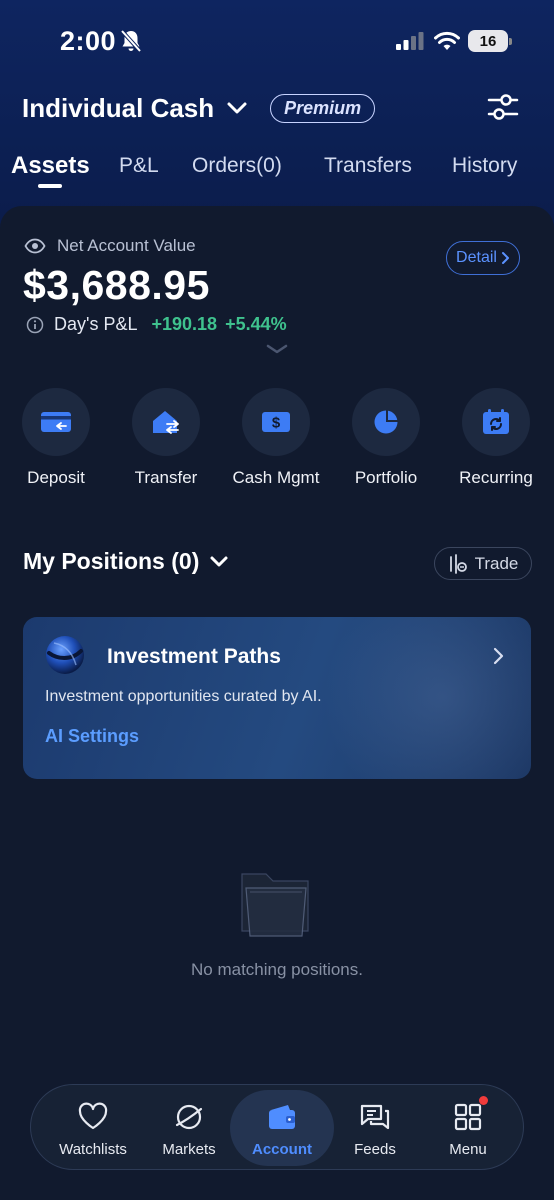 The height and width of the screenshot is (1200, 554). Describe the element at coordinates (256, 324) in the screenshot. I see `days-pl-percent: +5.44%` at that location.